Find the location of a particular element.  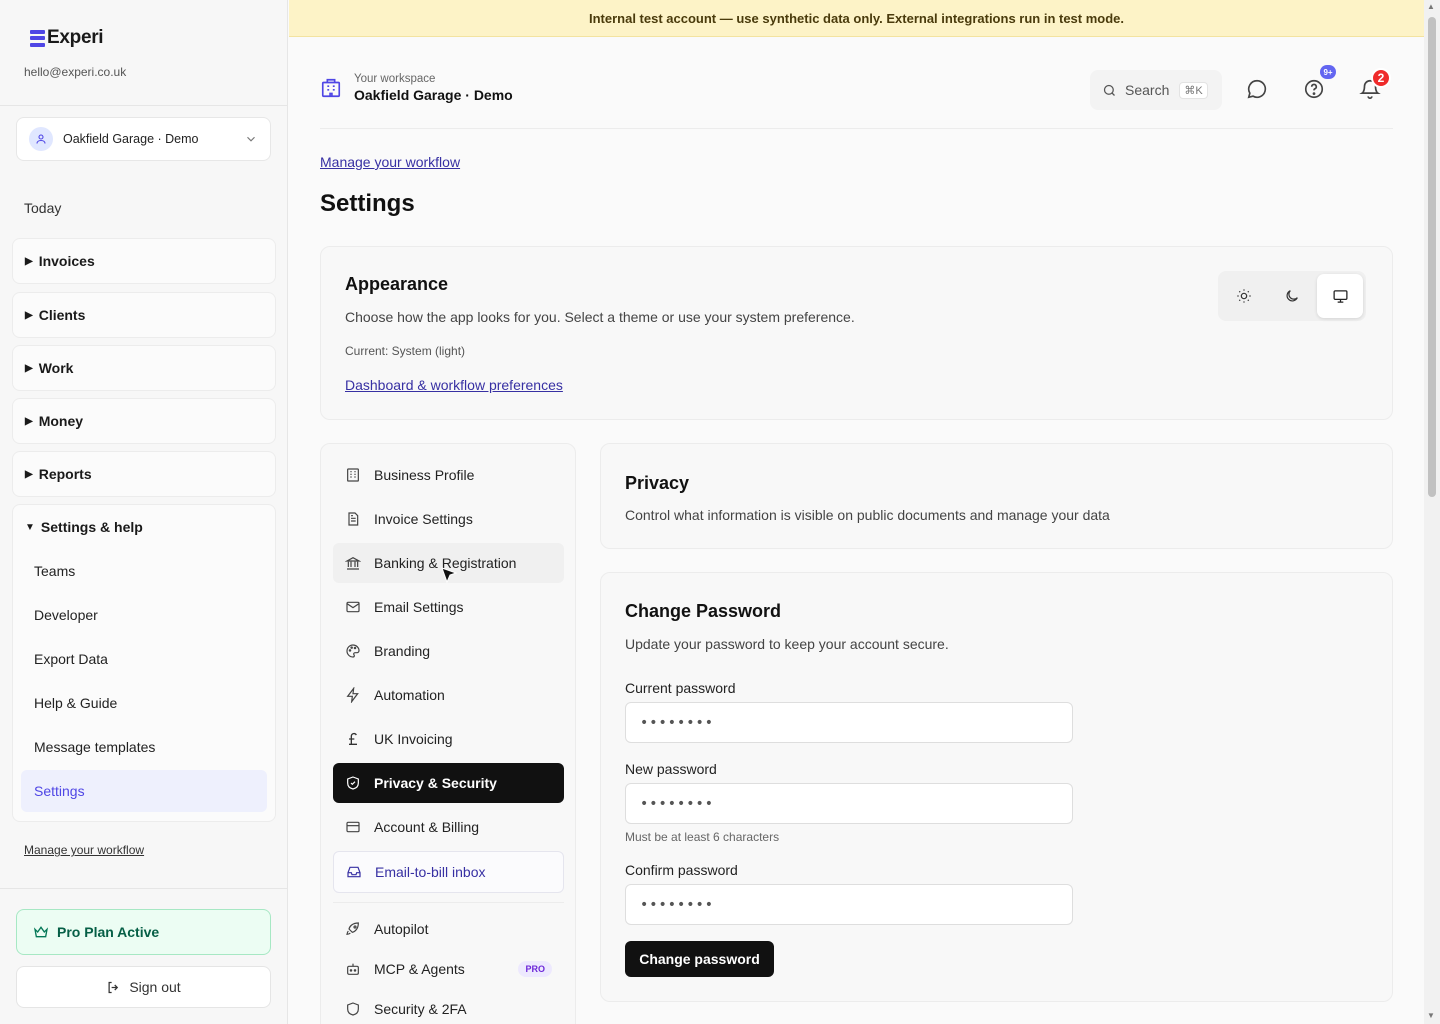

scroll-up-icon: ▲ is located at coordinates (1431, 6).